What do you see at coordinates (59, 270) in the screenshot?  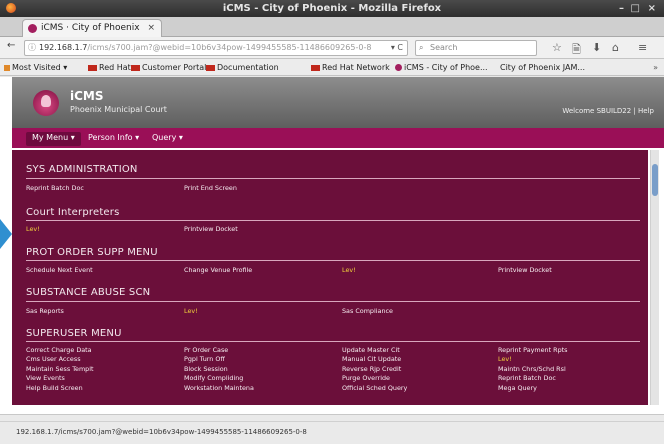 I see `menu-link: Schedule Next Event` at bounding box center [59, 270].